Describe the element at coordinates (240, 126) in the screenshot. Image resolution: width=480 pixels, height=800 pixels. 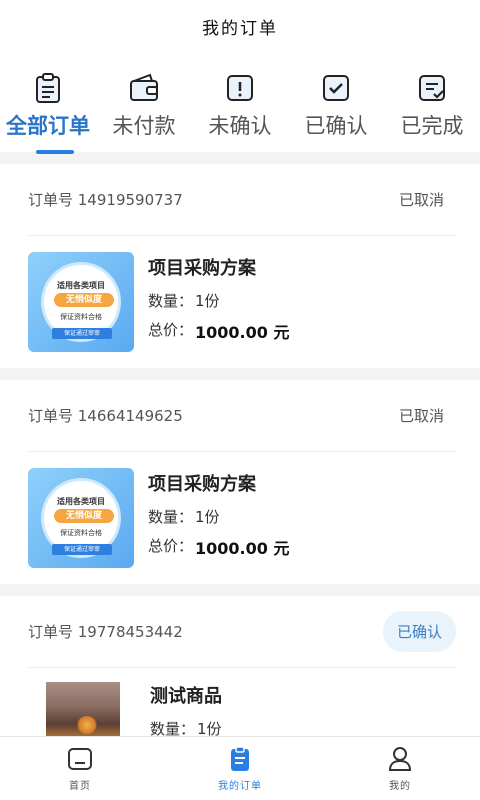
I see `tab-label: 未确认` at that location.